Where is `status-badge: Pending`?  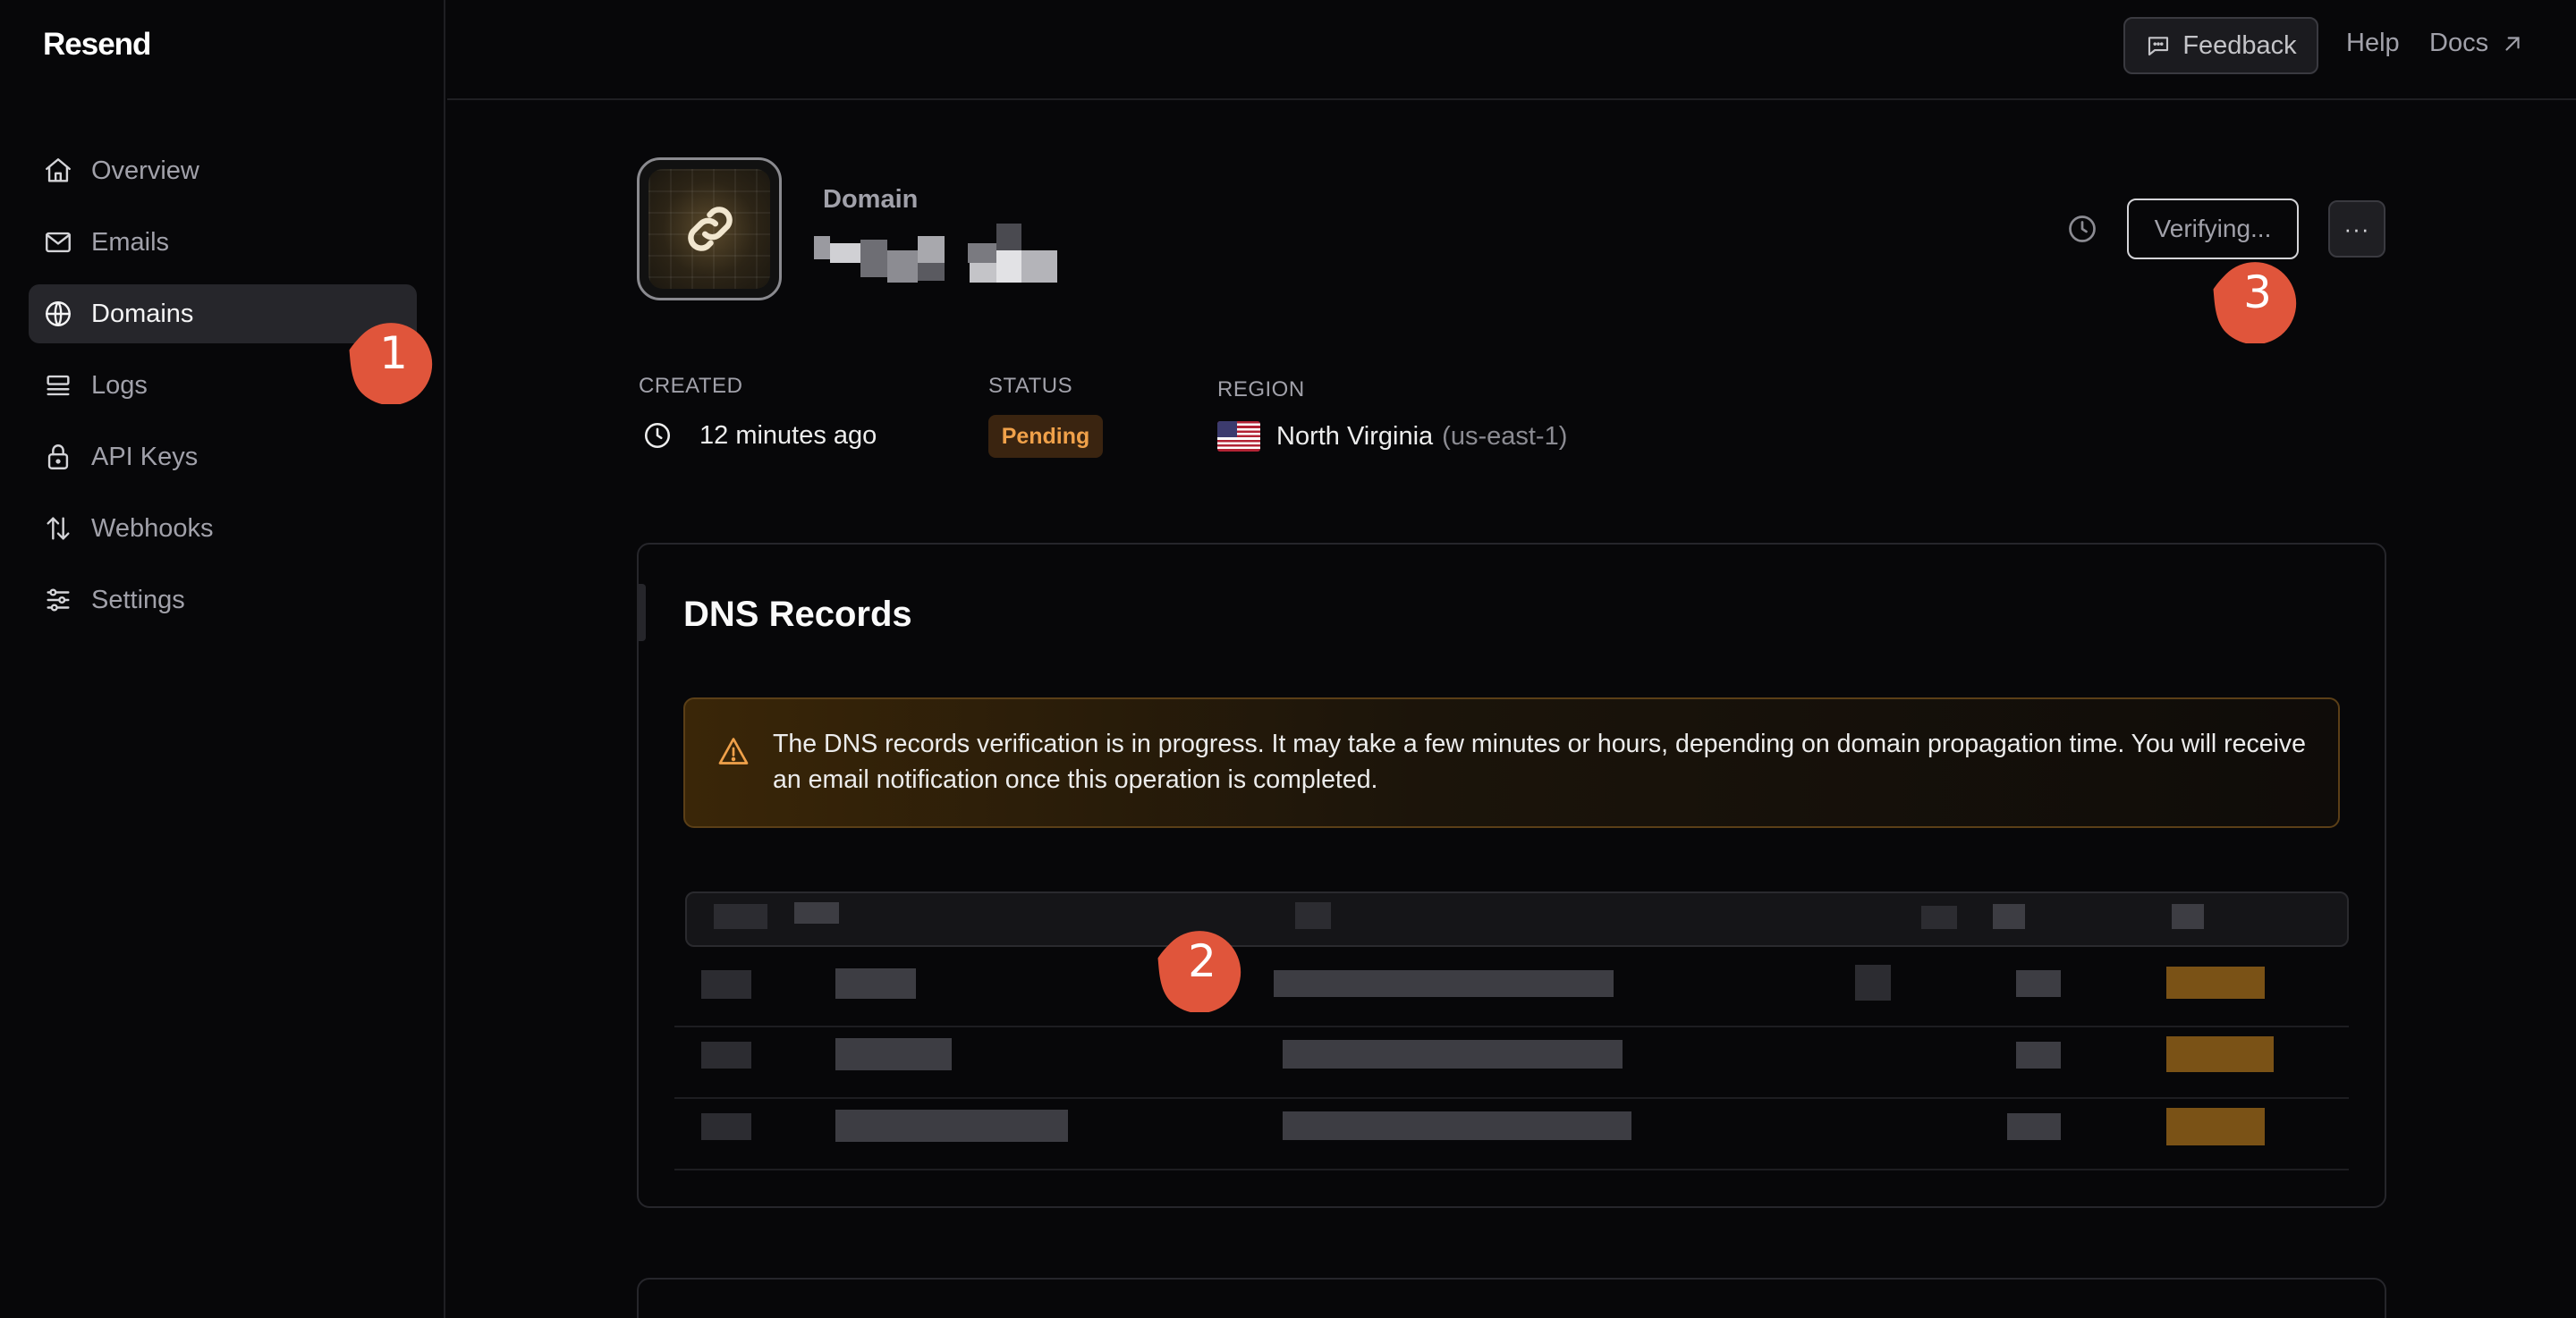 status-badge: Pending is located at coordinates (1045, 437).